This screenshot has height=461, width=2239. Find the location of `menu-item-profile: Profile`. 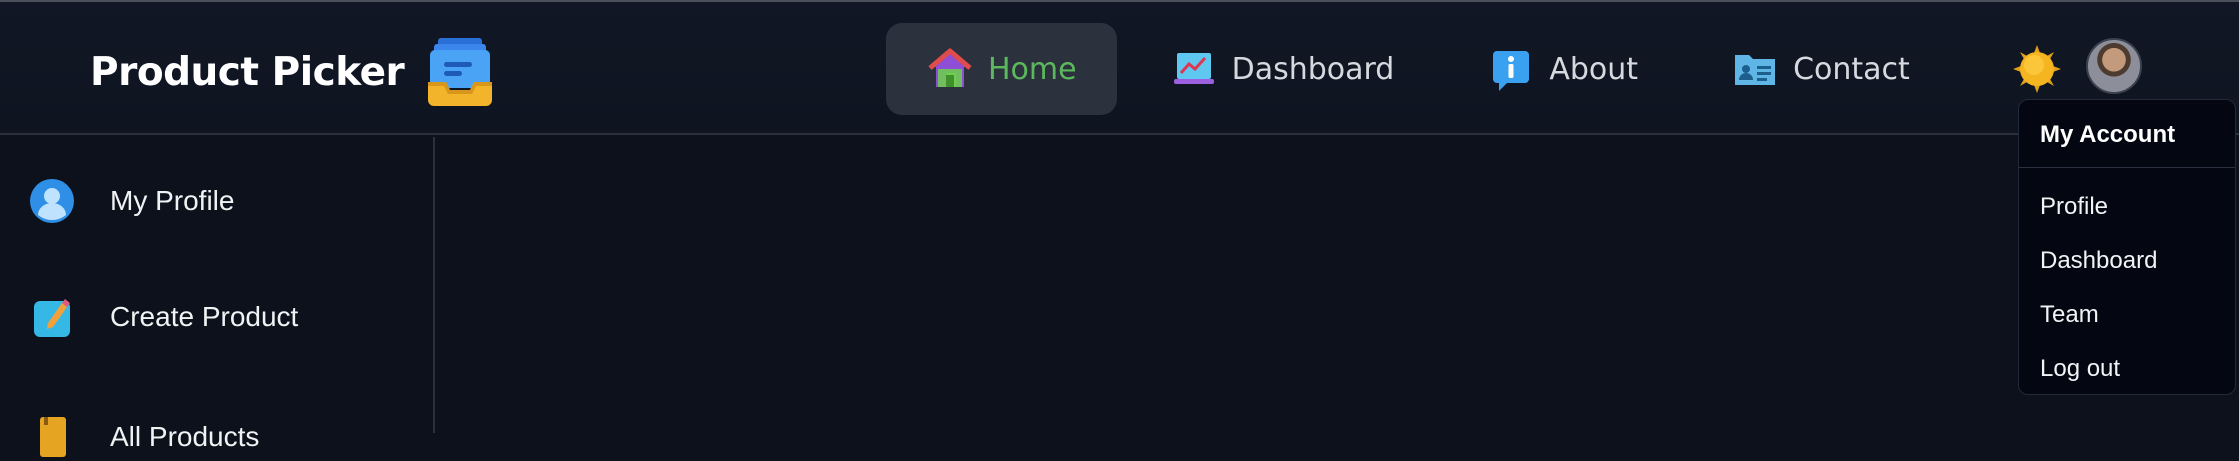

menu-item-profile: Profile is located at coordinates (2127, 203).